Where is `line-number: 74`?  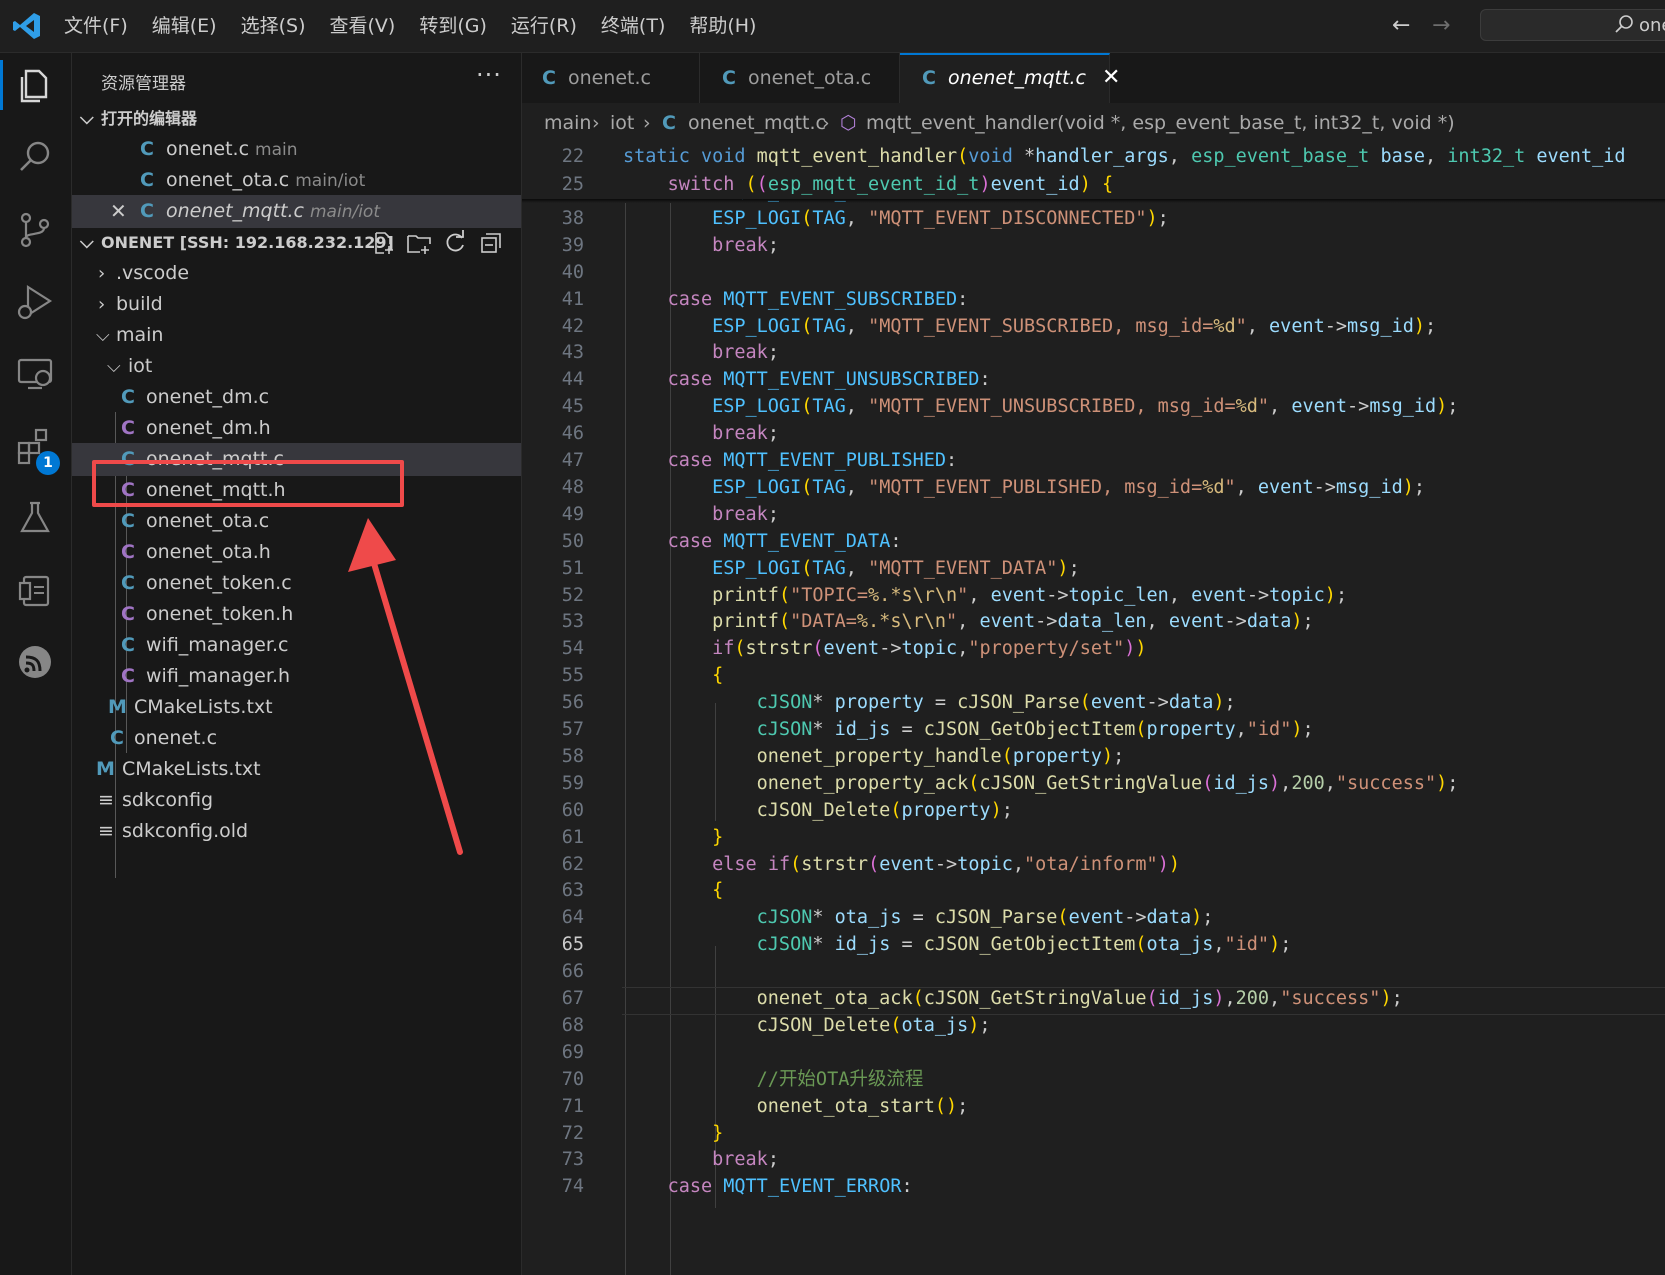 line-number: 74 is located at coordinates (572, 1187).